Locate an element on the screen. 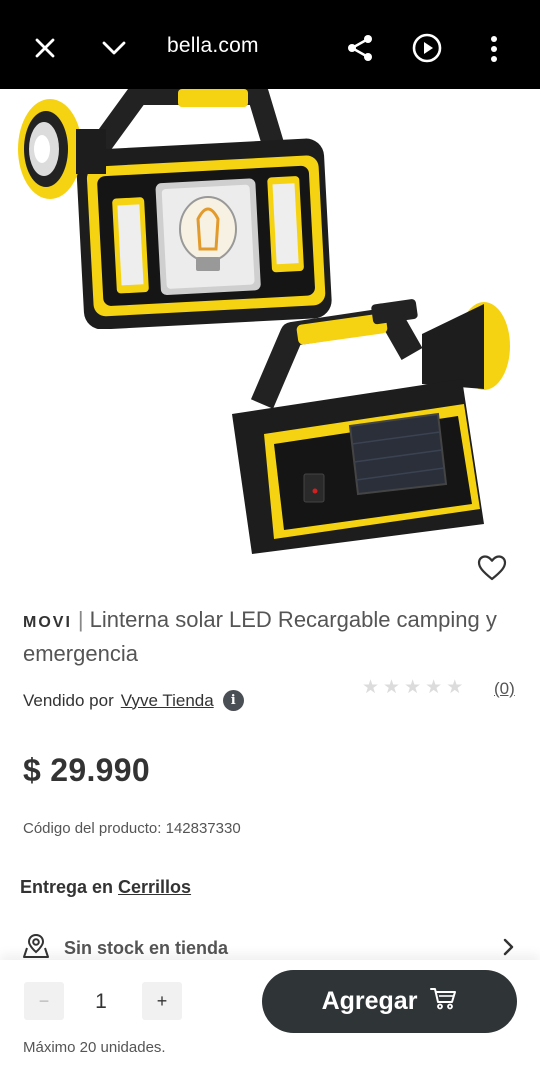  info-icon: i is located at coordinates (233, 700).